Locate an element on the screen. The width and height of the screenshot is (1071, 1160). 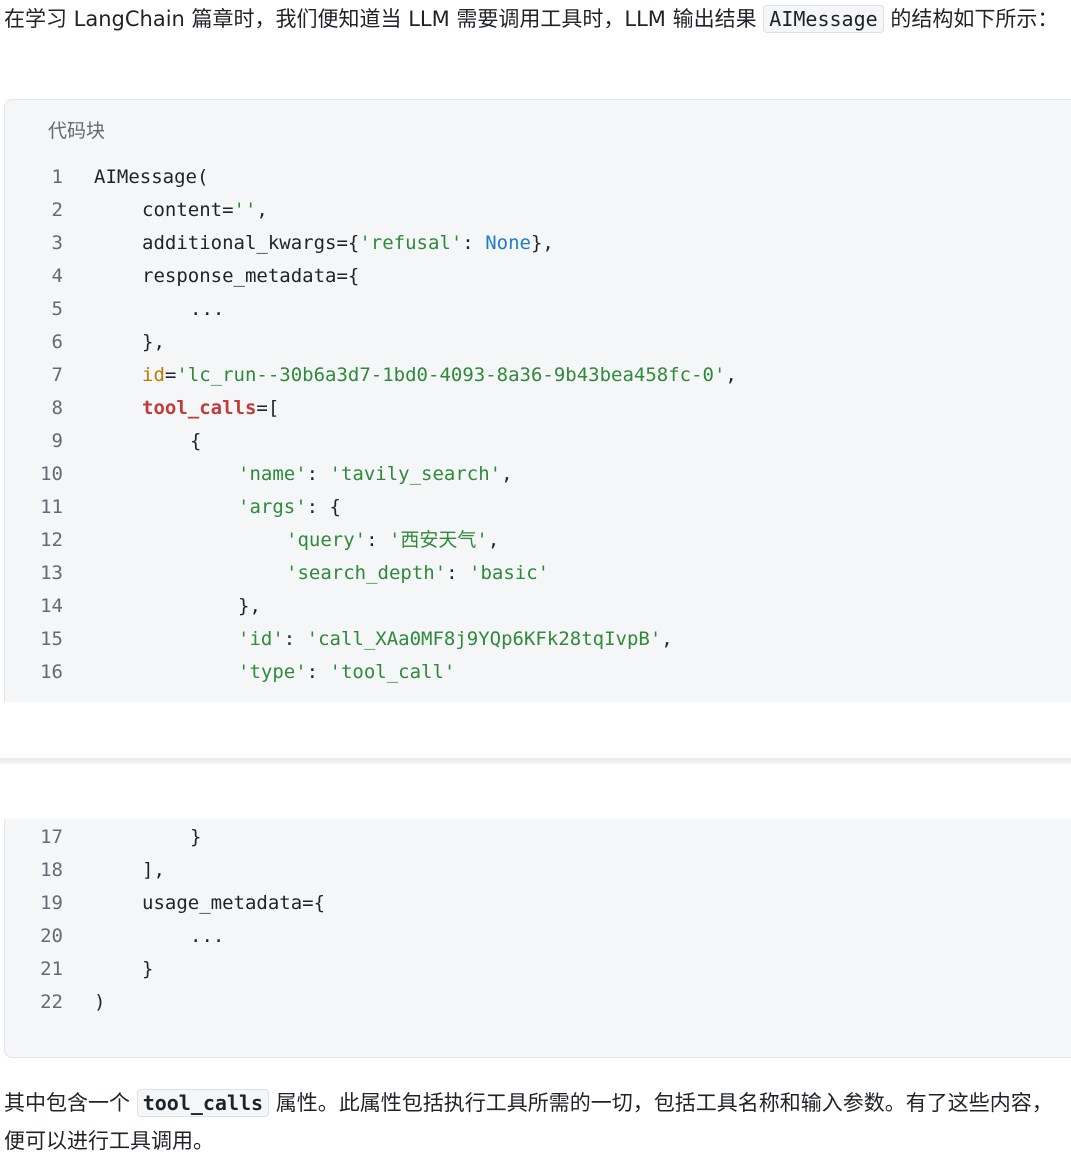
line-code: 'id': 'call_XAa0MF8j9YQp6KFk28tqIvpB', is located at coordinates (455, 639).